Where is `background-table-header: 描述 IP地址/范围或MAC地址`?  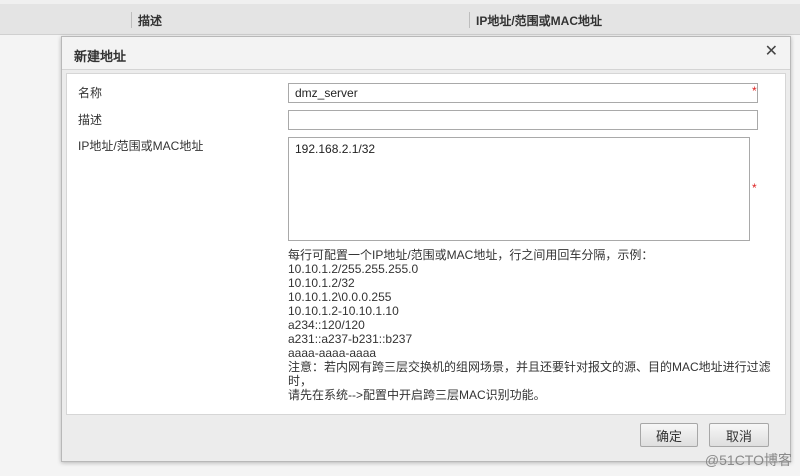 background-table-header: 描述 IP地址/范围或MAC地址 is located at coordinates (400, 19).